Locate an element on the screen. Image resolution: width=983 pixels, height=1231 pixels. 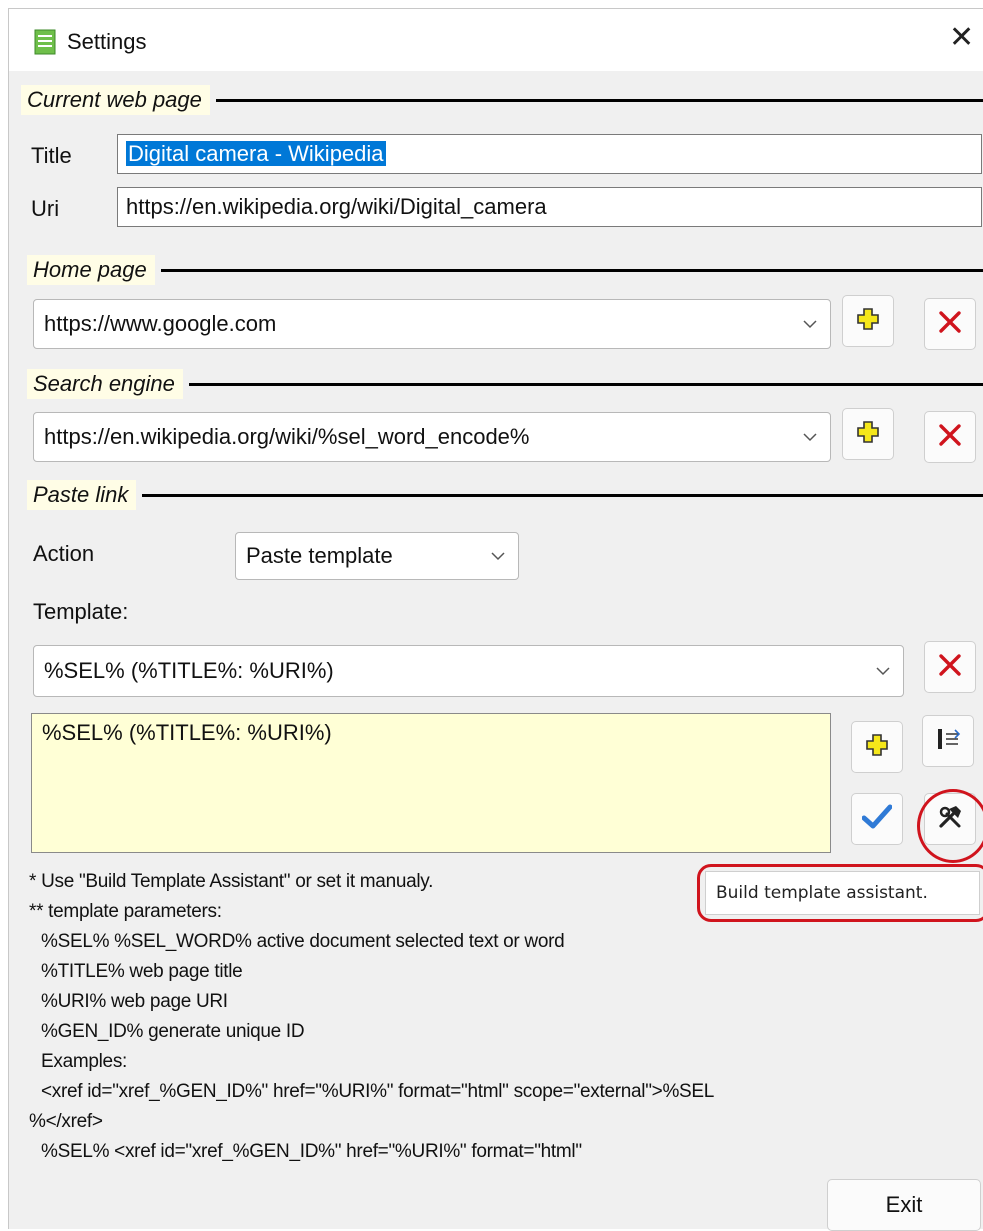
help-line: Examples: is located at coordinates (84, 1061).